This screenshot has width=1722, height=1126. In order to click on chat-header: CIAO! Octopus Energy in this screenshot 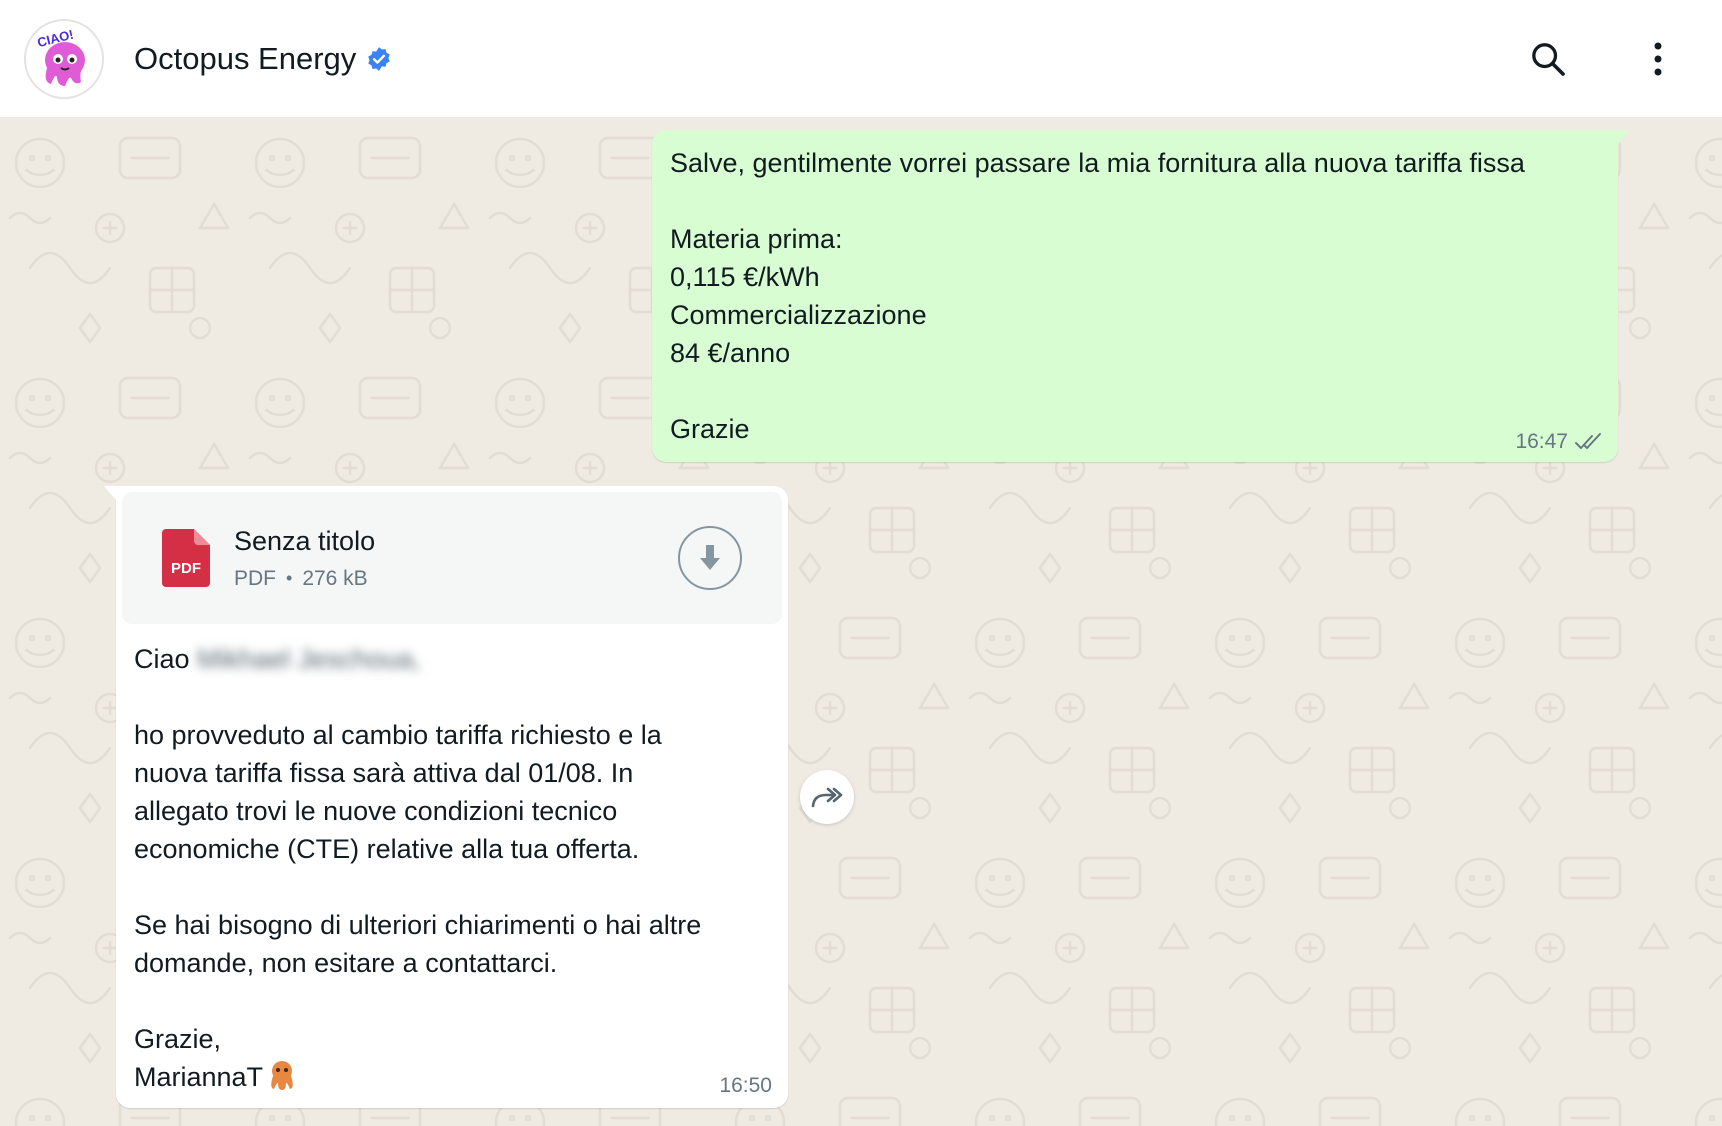, I will do `click(861, 59)`.